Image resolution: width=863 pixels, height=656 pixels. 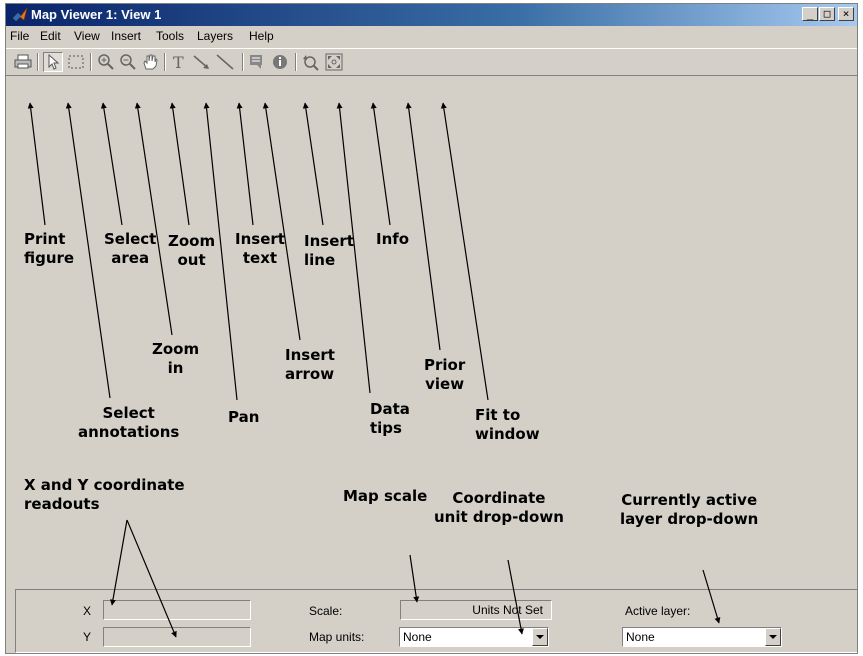 I want to click on menu-view: View, so click(x=87, y=36).